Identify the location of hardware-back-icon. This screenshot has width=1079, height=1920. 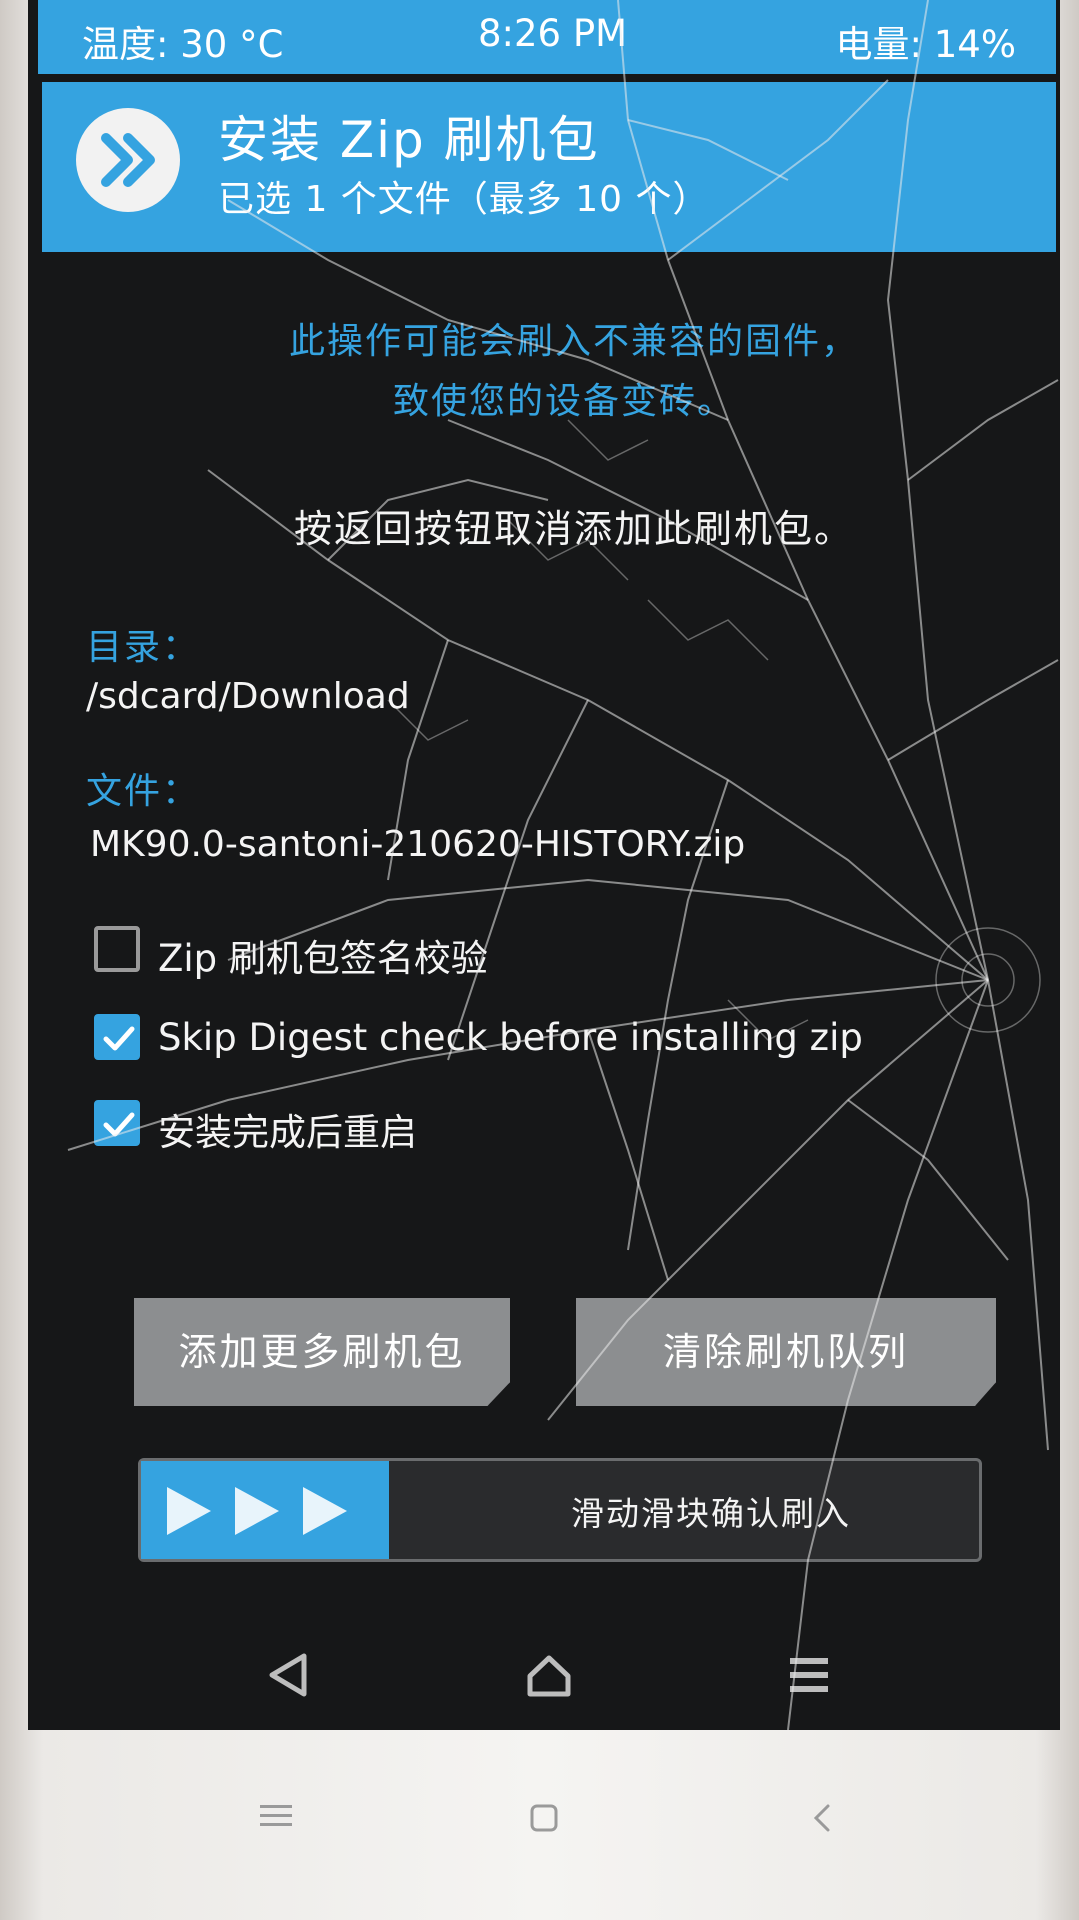
(822, 1818).